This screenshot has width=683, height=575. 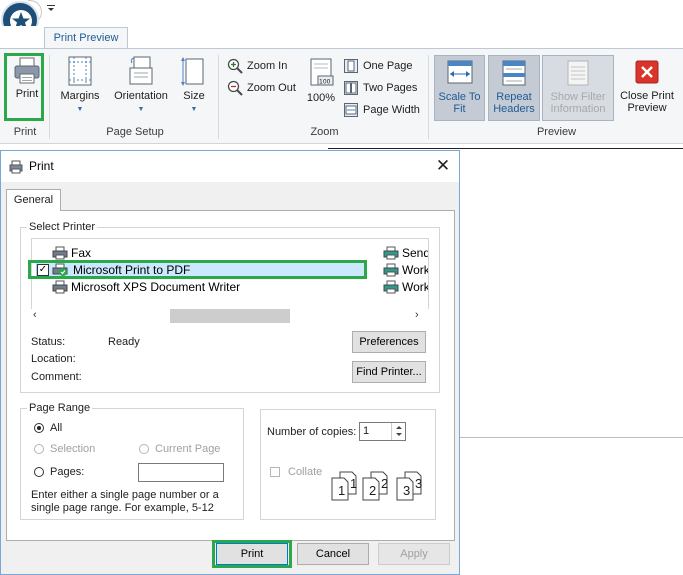 What do you see at coordinates (414, 554) in the screenshot?
I see `apply-button: Apply` at bounding box center [414, 554].